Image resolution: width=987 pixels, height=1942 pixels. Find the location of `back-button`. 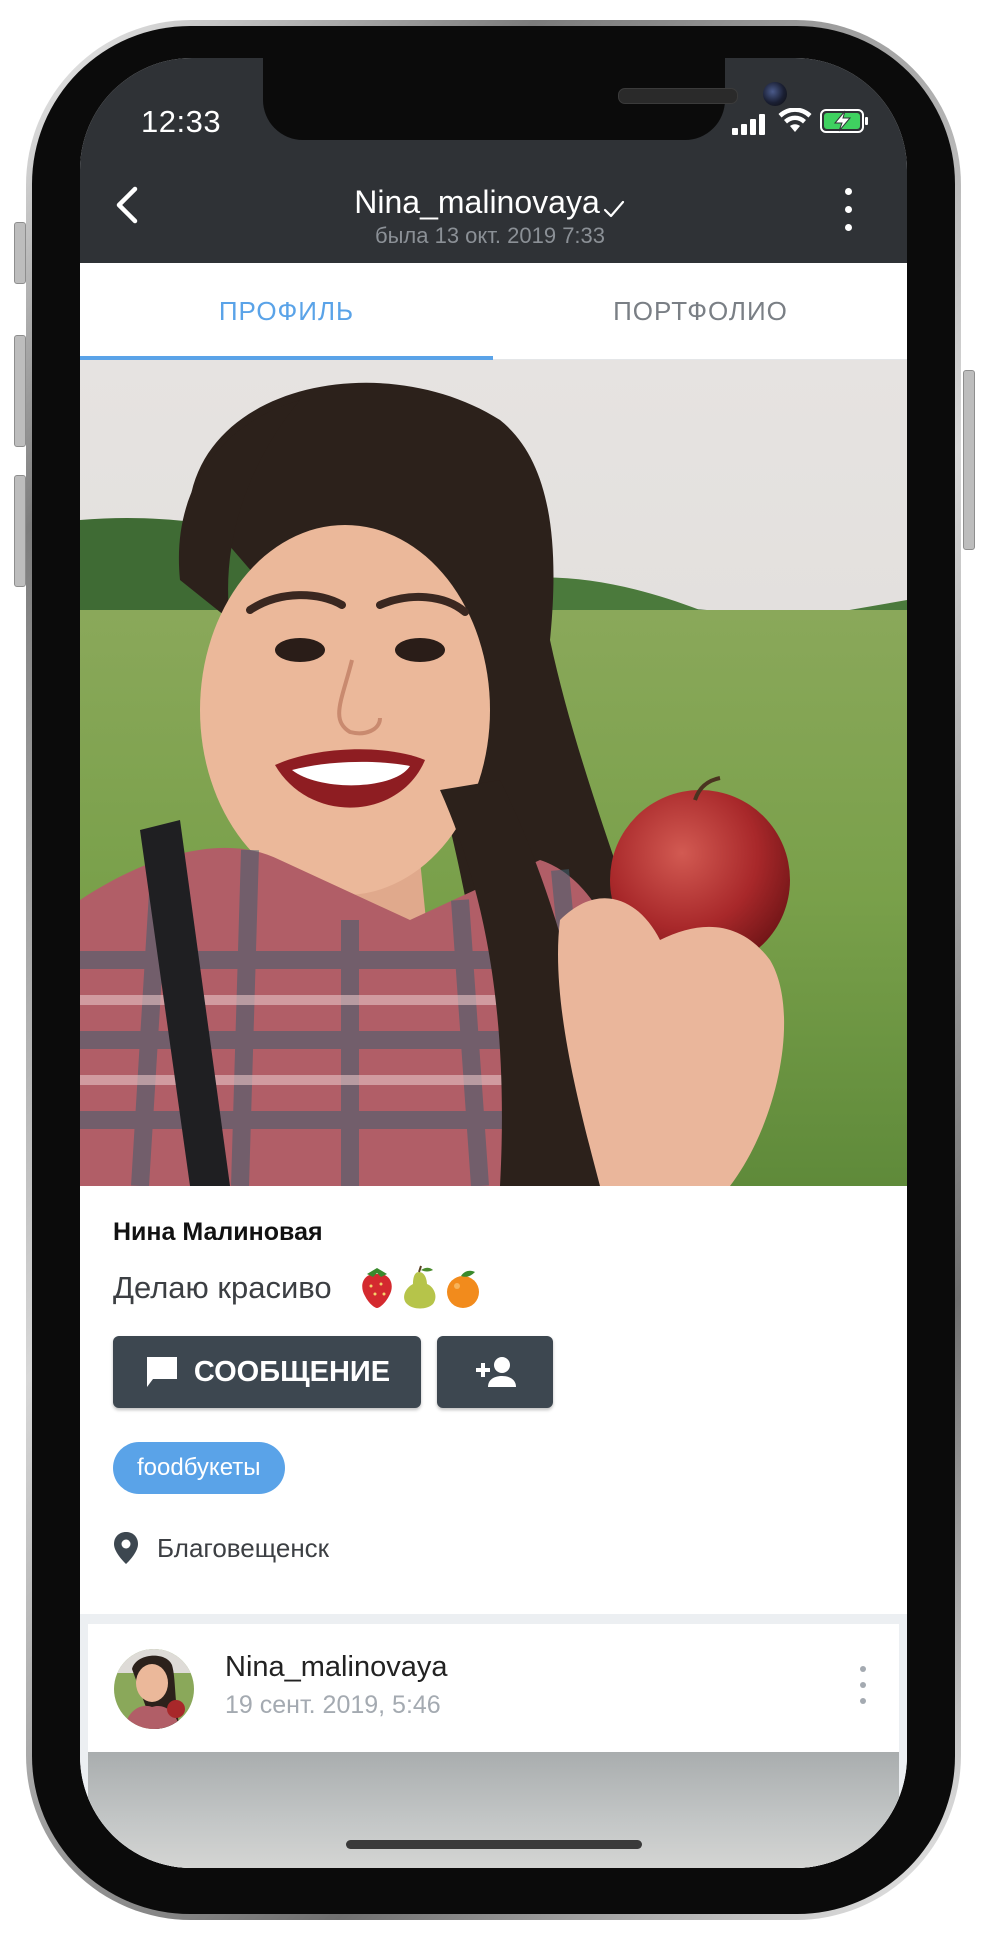

back-button is located at coordinates (129, 205).